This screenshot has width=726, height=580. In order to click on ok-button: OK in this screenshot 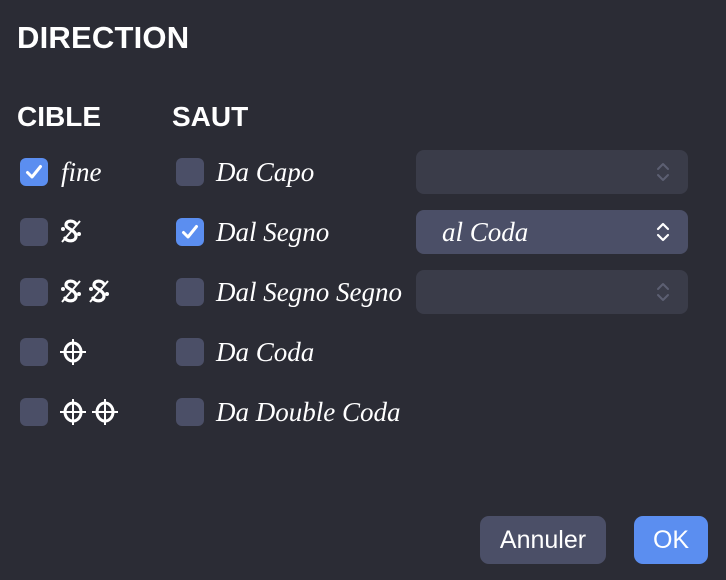, I will do `click(671, 540)`.